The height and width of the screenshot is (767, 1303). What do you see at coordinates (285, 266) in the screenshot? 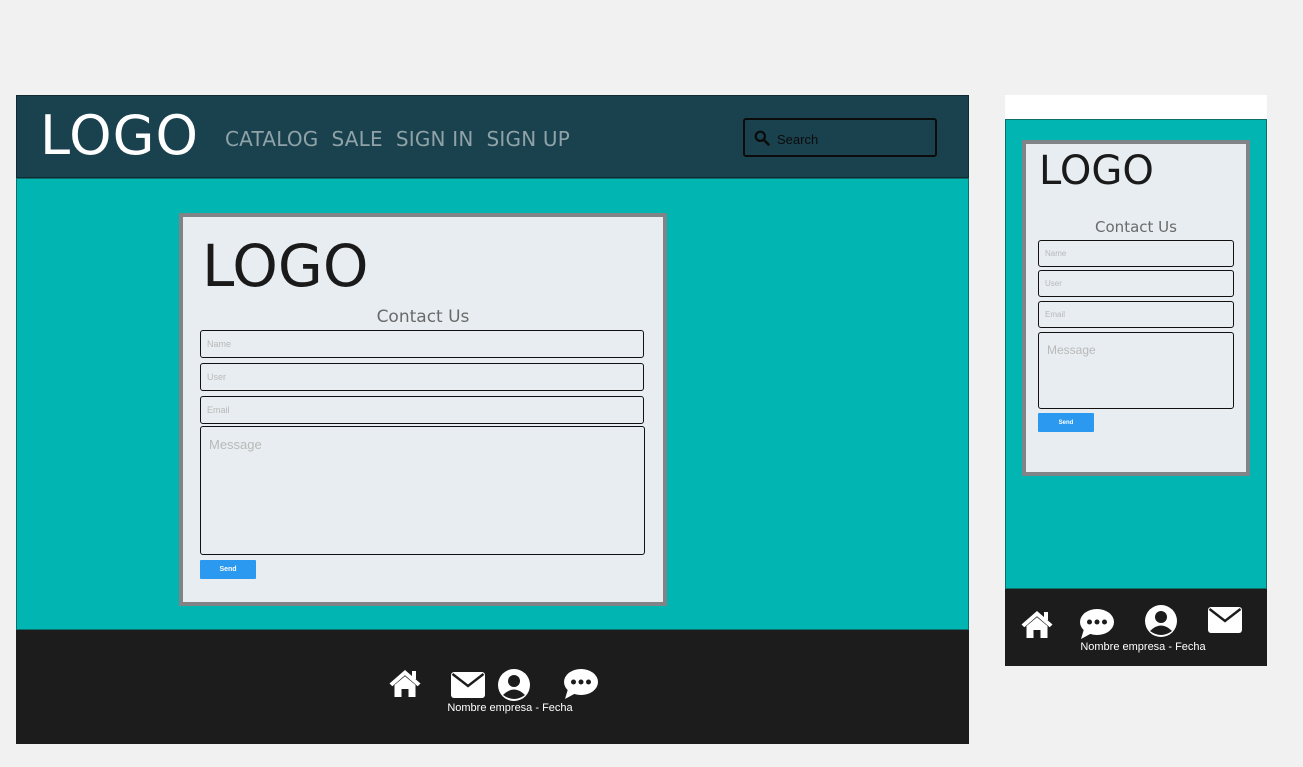
I see `card-logo: LOGO` at bounding box center [285, 266].